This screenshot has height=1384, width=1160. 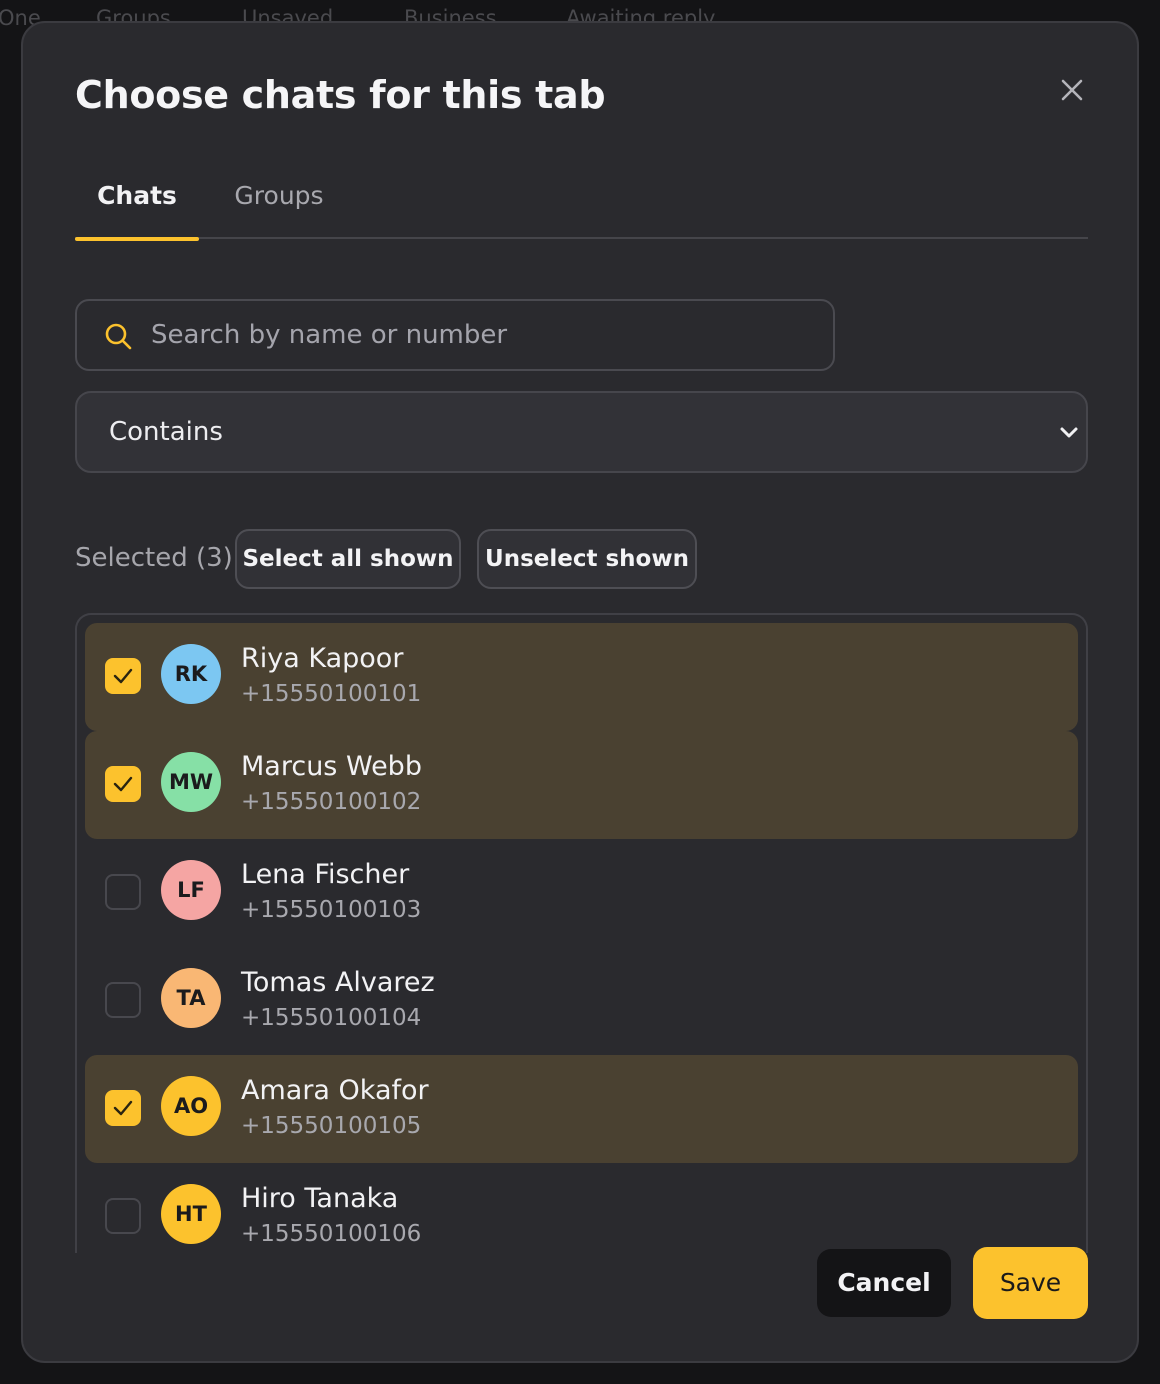 What do you see at coordinates (331, 1234) in the screenshot?
I see `contact-phone: +15550100106` at bounding box center [331, 1234].